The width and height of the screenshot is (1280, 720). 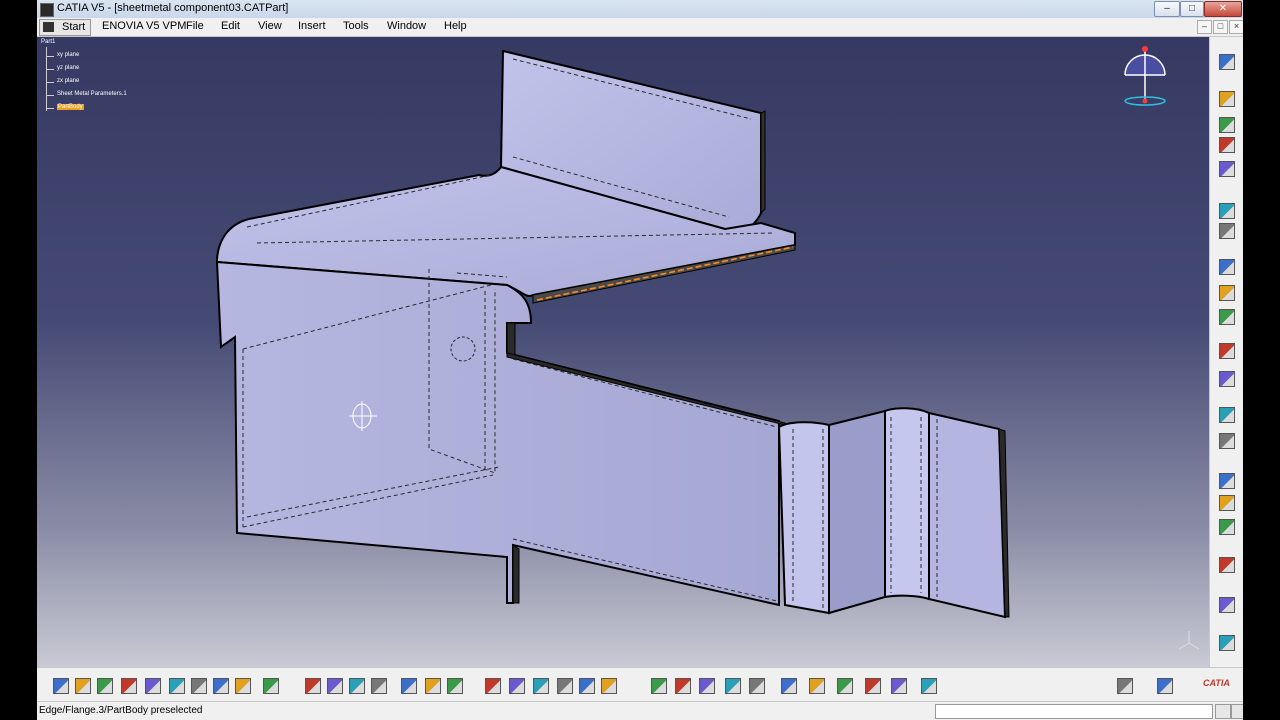 What do you see at coordinates (335, 686) in the screenshot?
I see `knowledge-advisor-icon` at bounding box center [335, 686].